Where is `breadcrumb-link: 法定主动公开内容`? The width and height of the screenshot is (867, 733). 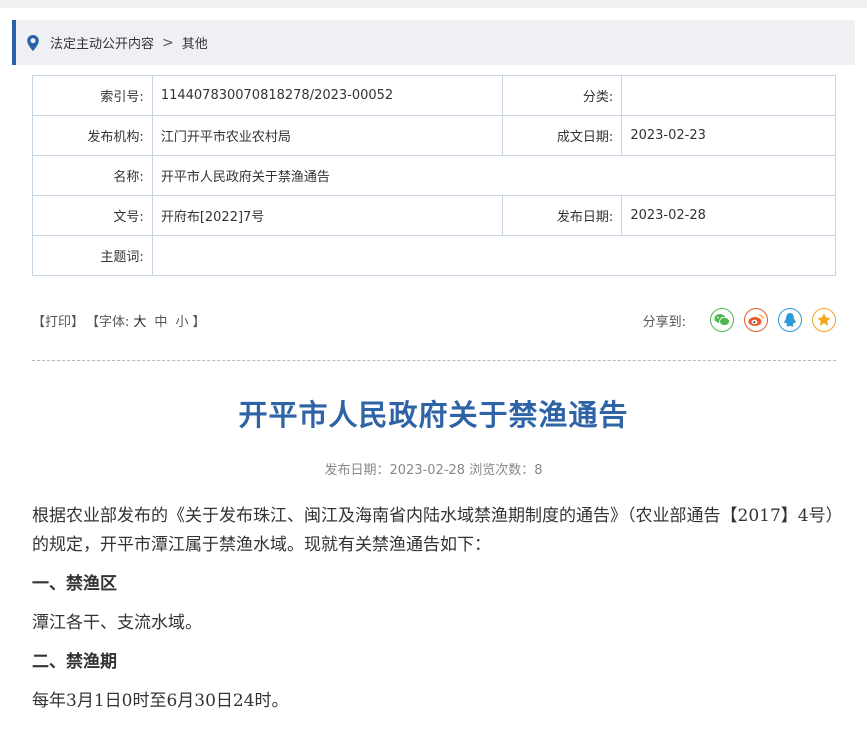
breadcrumb-link: 法定主动公开内容 is located at coordinates (102, 42).